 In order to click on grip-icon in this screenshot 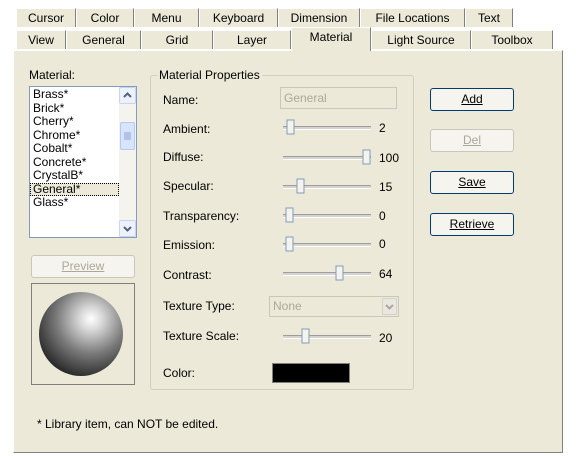, I will do `click(127, 136)`.